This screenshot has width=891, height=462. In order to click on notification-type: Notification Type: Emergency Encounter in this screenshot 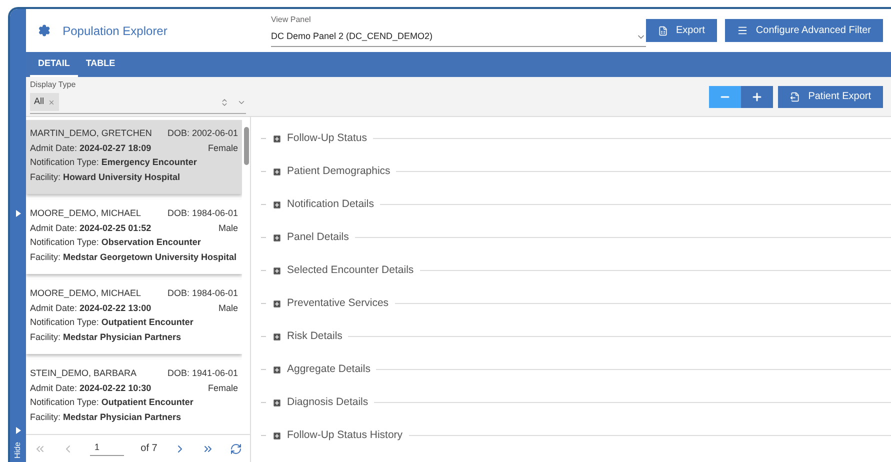, I will do `click(113, 162)`.